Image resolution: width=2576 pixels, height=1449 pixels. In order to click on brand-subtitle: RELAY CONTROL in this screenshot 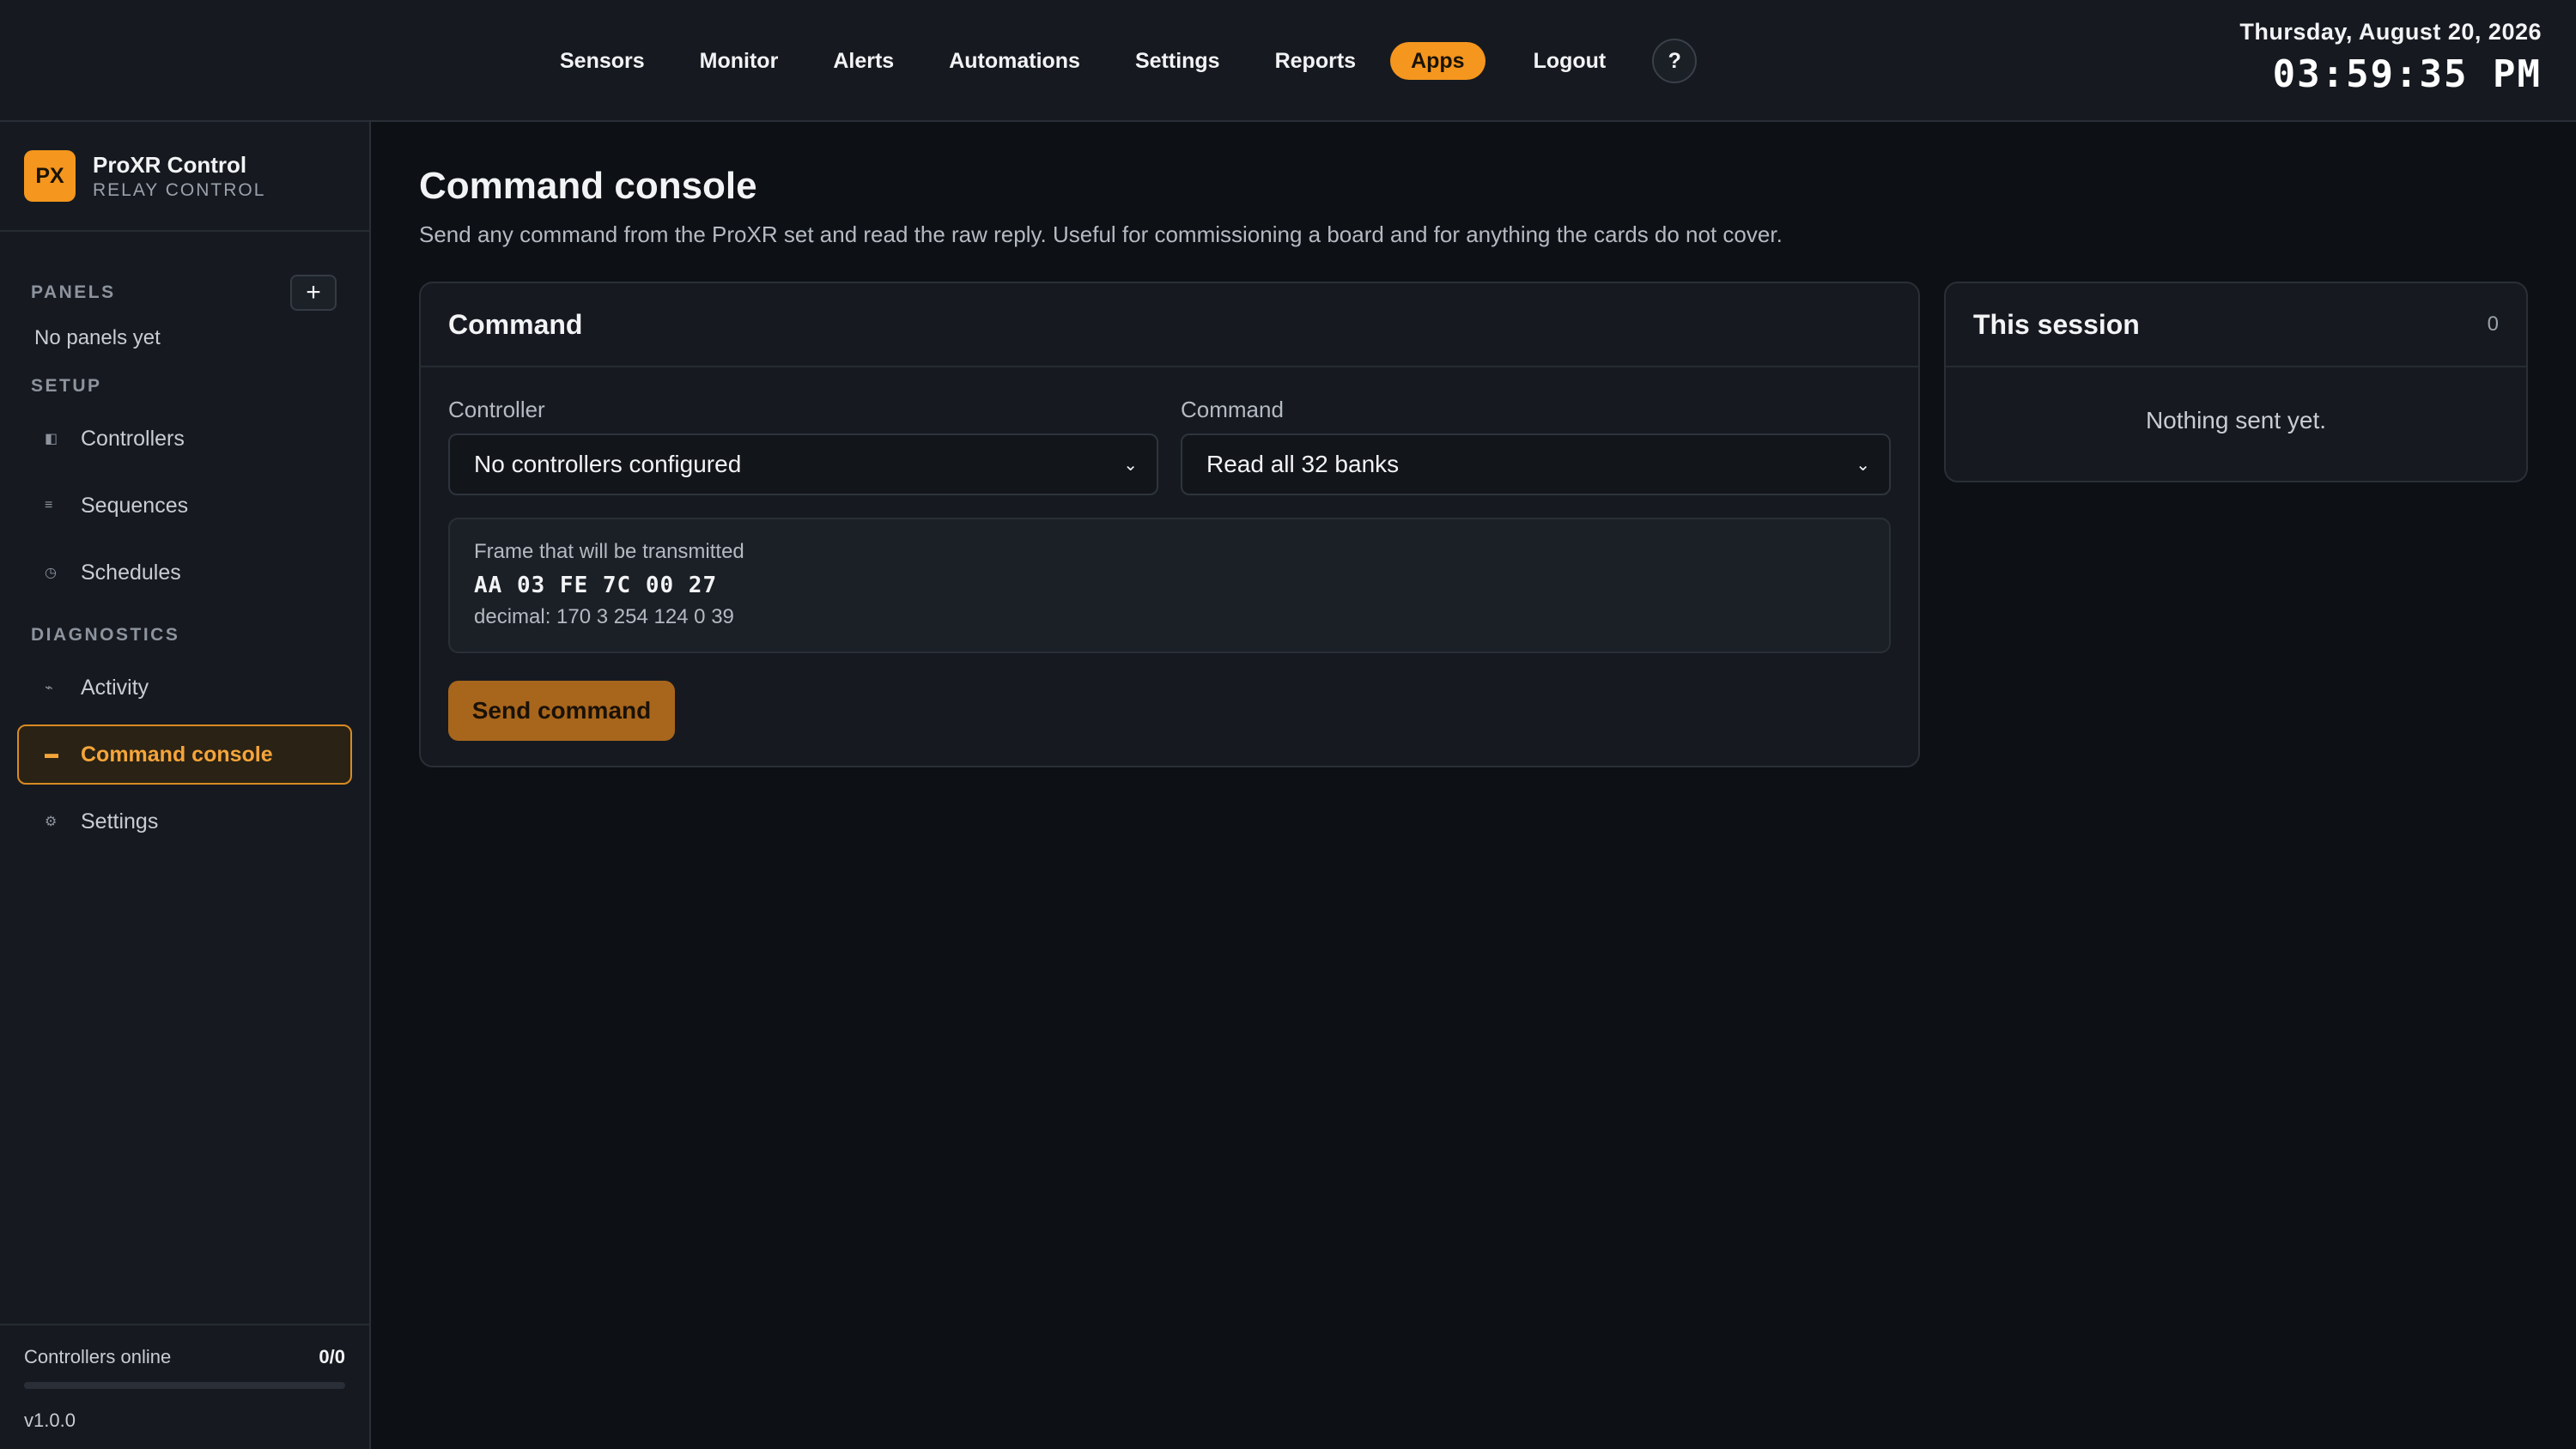, I will do `click(180, 189)`.